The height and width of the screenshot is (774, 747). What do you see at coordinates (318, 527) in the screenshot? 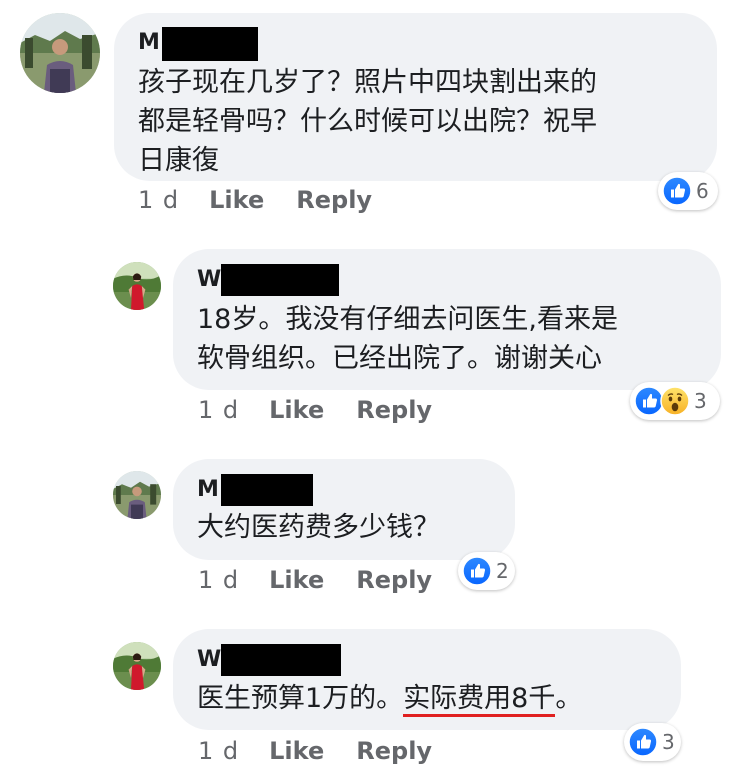
I see `comment-text-line: 大约医药费多少钱？` at bounding box center [318, 527].